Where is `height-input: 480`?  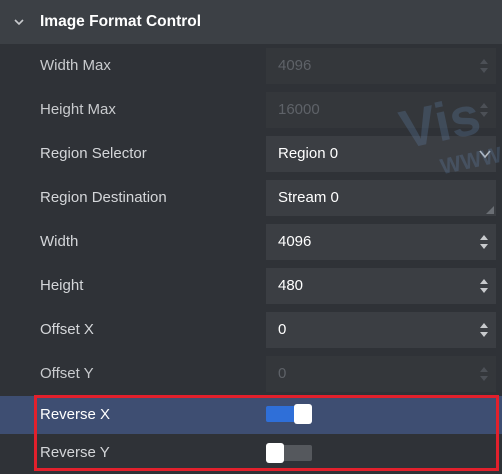
height-input: 480 is located at coordinates (381, 286).